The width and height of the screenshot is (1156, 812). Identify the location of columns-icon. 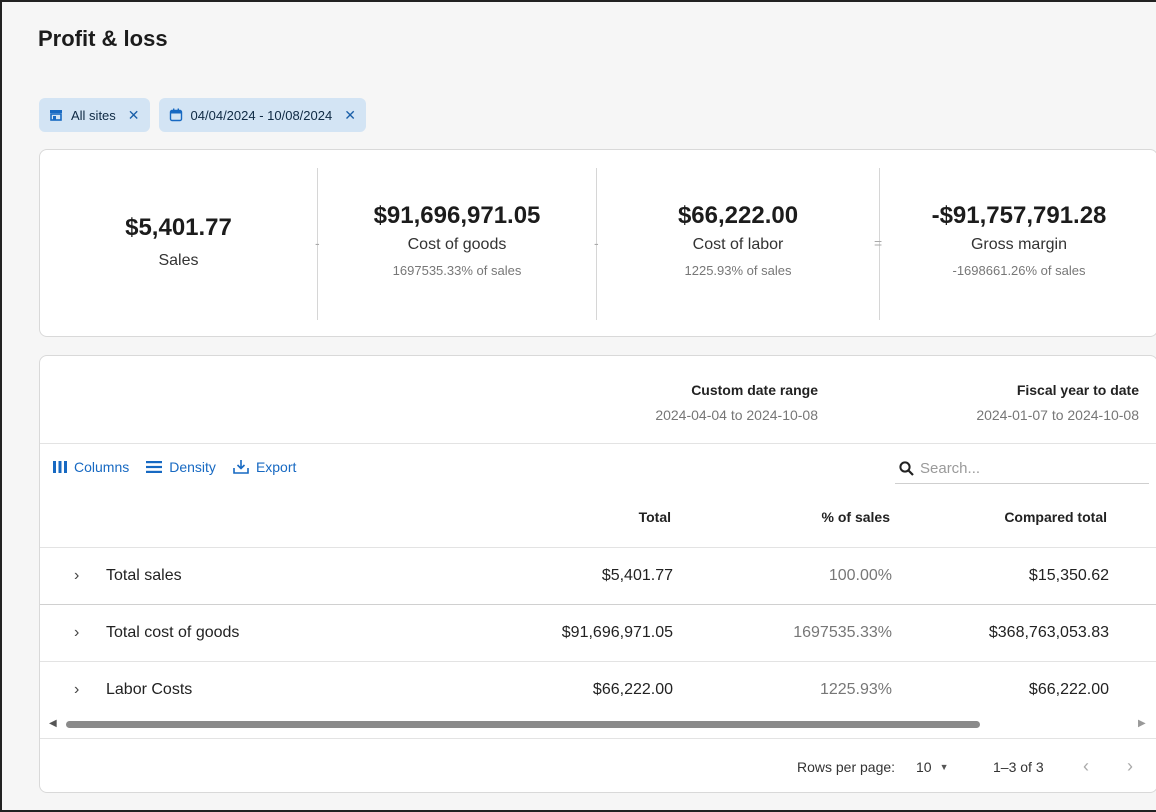
(60, 467).